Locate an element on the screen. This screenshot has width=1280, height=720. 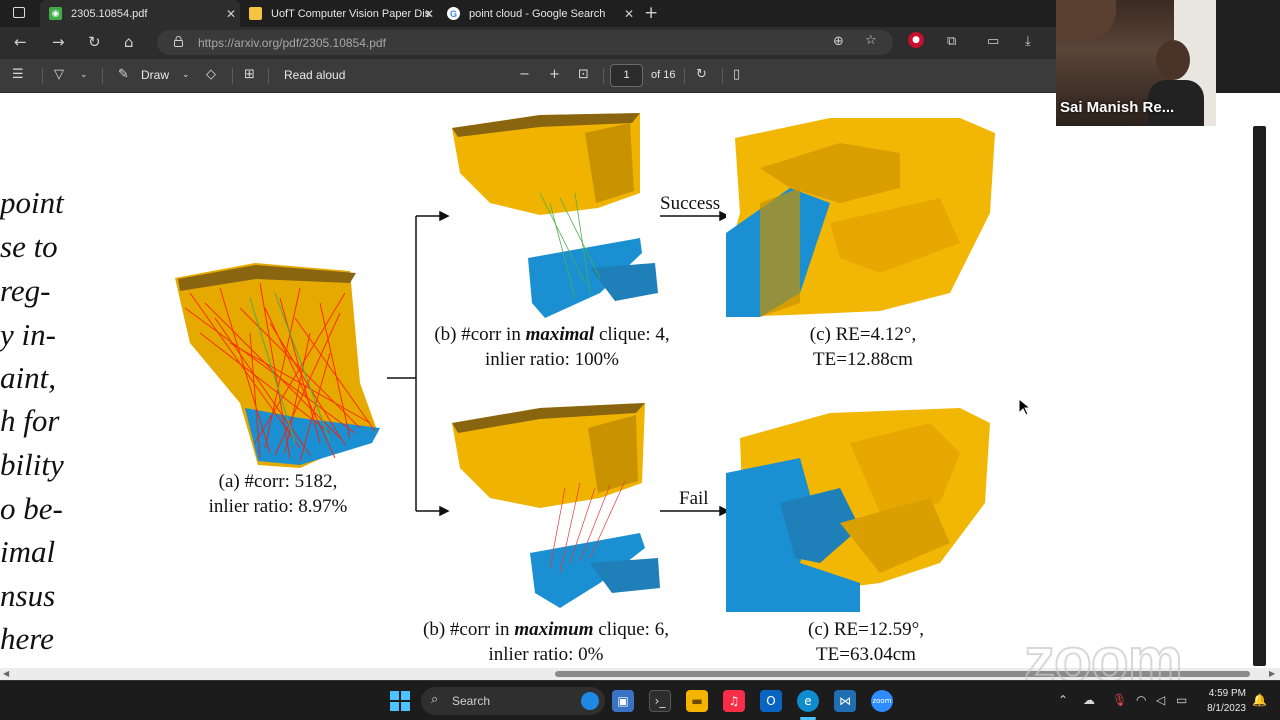
caption-c-bottom: (c) RE=12.59°, TE=63.04cm is located at coordinates (866, 642).